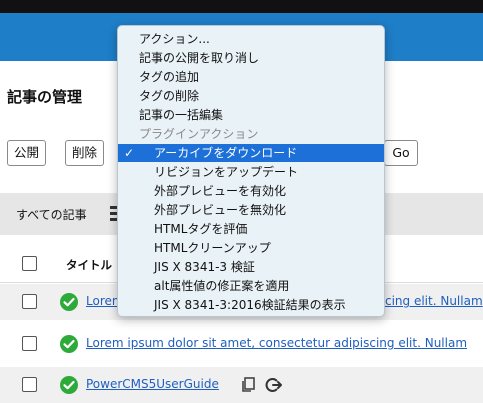 The height and width of the screenshot is (403, 483). I want to click on copy-icon, so click(249, 385).